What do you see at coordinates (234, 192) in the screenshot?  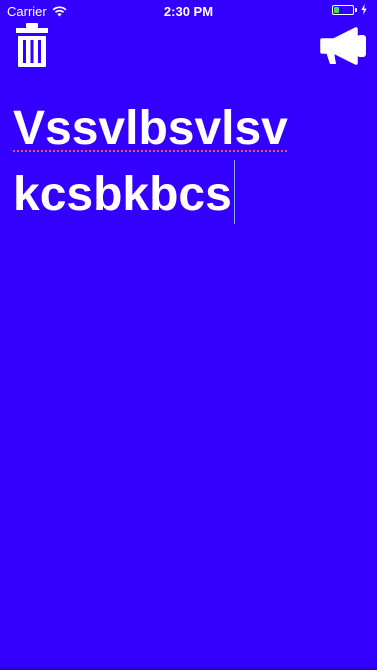 I see `text-cursor` at bounding box center [234, 192].